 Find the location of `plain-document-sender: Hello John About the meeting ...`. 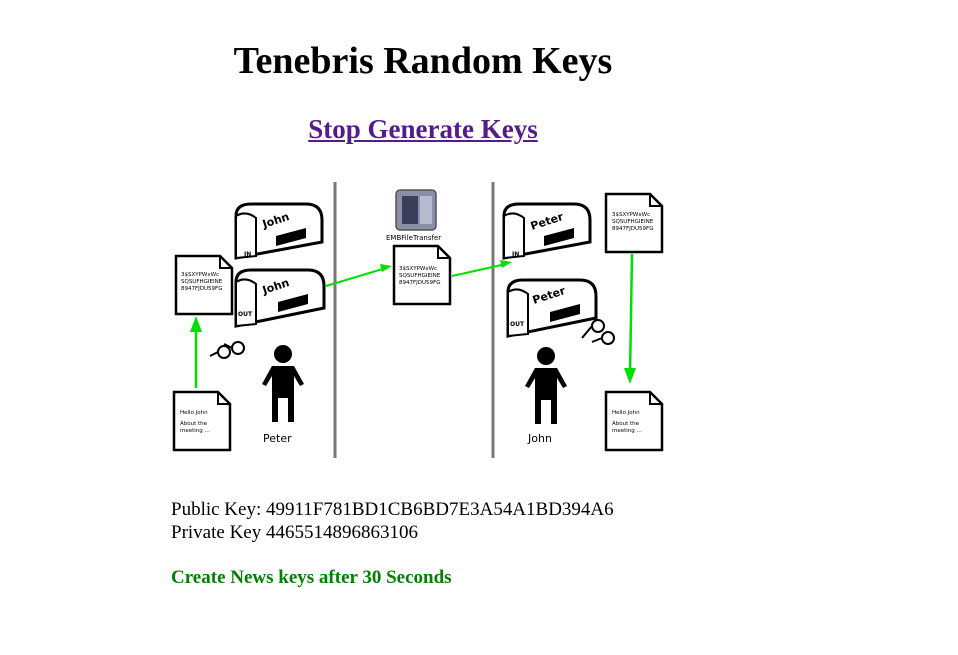

plain-document-sender: Hello John About the meeting ... is located at coordinates (202, 421).